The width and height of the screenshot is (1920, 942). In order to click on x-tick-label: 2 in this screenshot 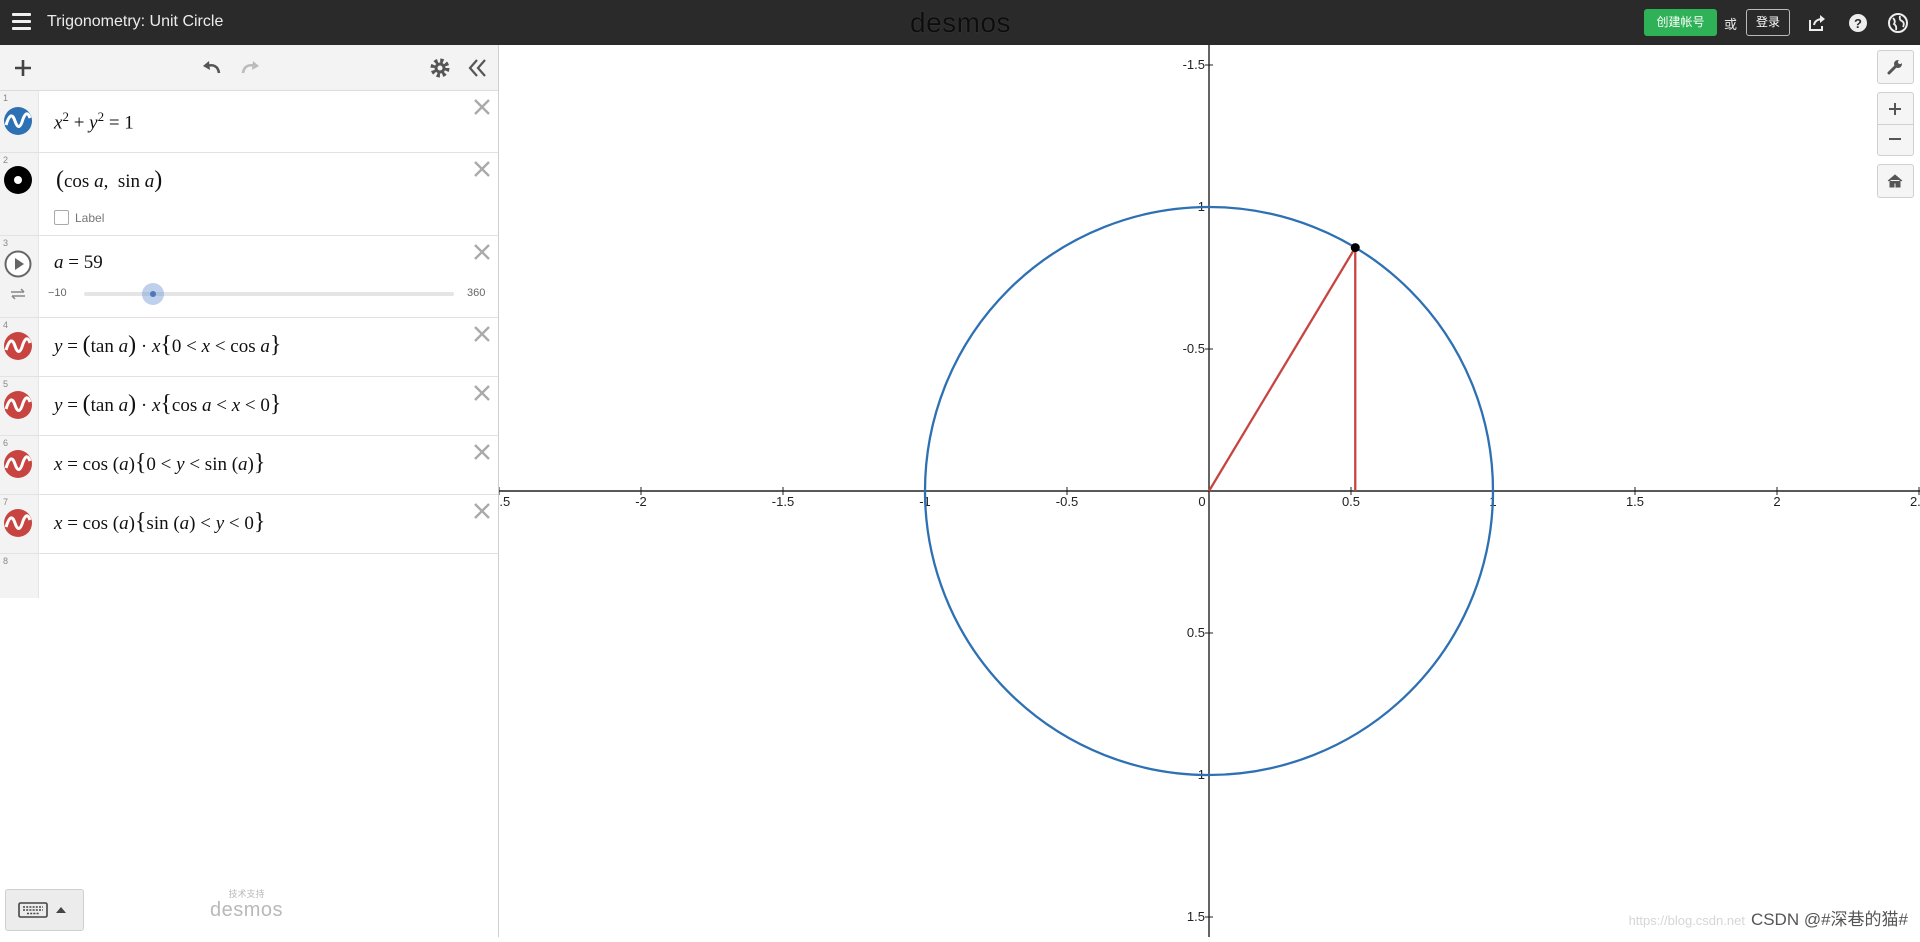, I will do `click(1776, 501)`.